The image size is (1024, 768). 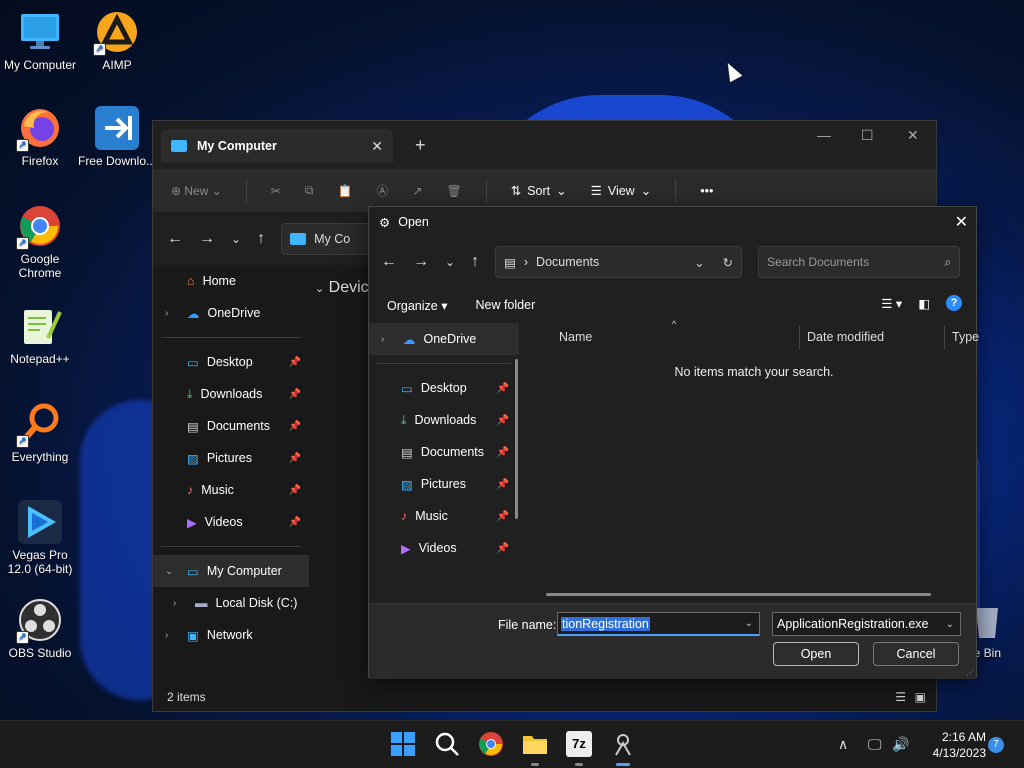 I want to click on organize-button: Organize ▾, so click(x=417, y=305).